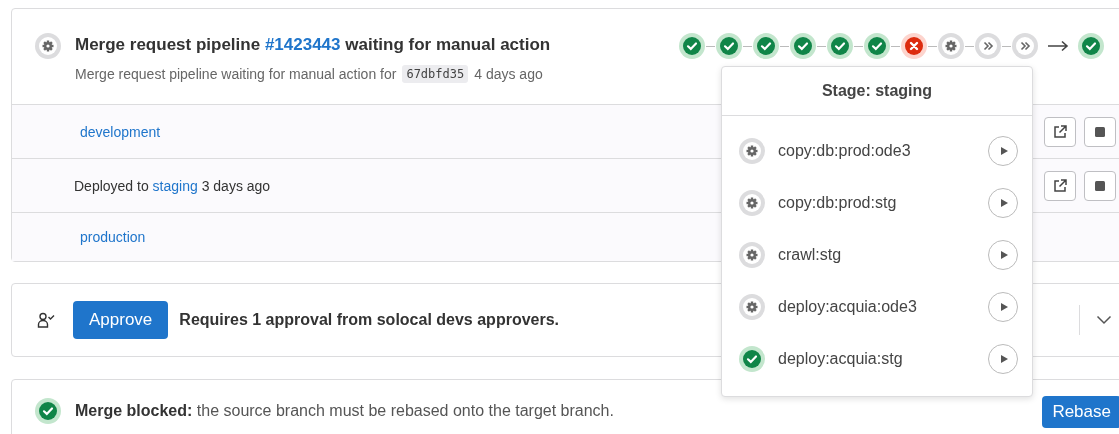  Describe the element at coordinates (120, 131) in the screenshot. I see `environment-link: development` at that location.